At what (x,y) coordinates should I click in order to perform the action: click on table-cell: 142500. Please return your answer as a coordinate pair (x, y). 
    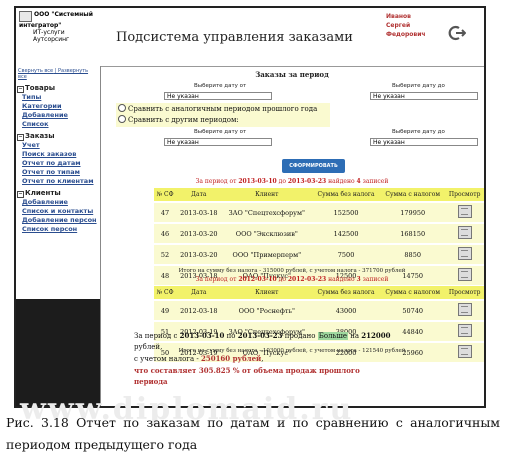
    Looking at the image, I should click on (346, 233).